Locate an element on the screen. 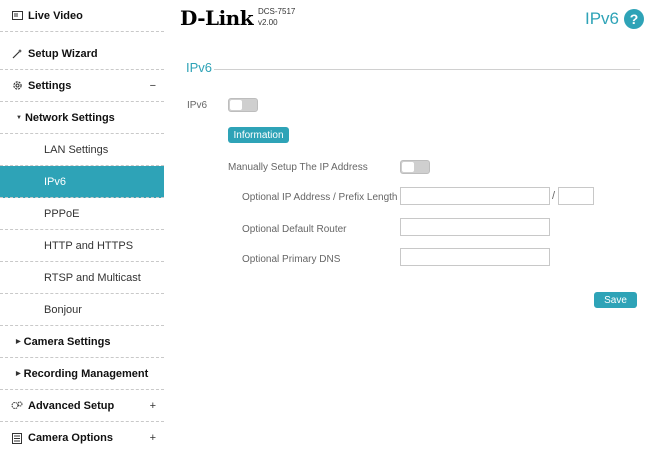 The height and width of the screenshot is (453, 651). sidebar-item-http-https: HTTP and HTTPS is located at coordinates (82, 246).